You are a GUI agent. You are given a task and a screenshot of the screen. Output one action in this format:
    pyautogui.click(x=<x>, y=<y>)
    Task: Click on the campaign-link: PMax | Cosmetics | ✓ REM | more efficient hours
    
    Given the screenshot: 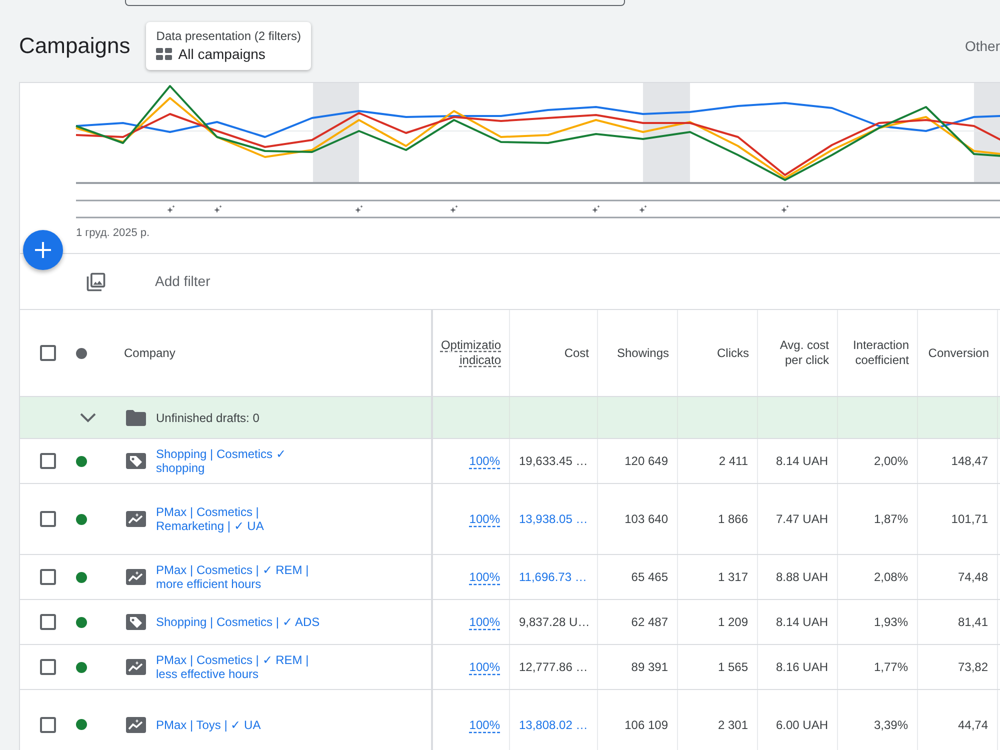 What is the action you would take?
    pyautogui.click(x=240, y=577)
    